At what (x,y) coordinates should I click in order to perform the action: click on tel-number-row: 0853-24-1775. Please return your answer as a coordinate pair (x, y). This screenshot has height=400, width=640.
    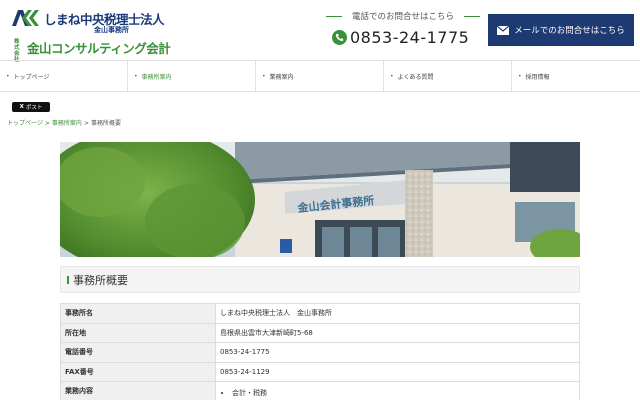
    Looking at the image, I should click on (407, 37).